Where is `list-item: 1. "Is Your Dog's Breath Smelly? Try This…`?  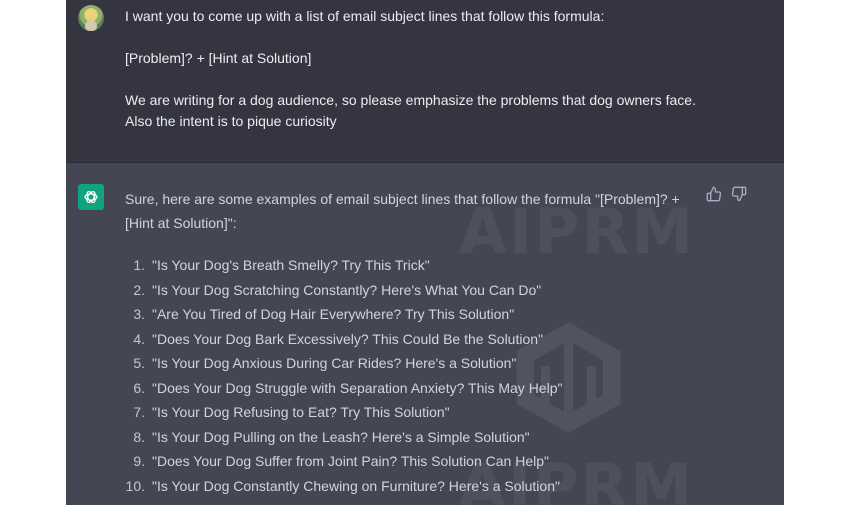
list-item: 1. "Is Your Dog's Breath Smelly? Try This… is located at coordinates (343, 265).